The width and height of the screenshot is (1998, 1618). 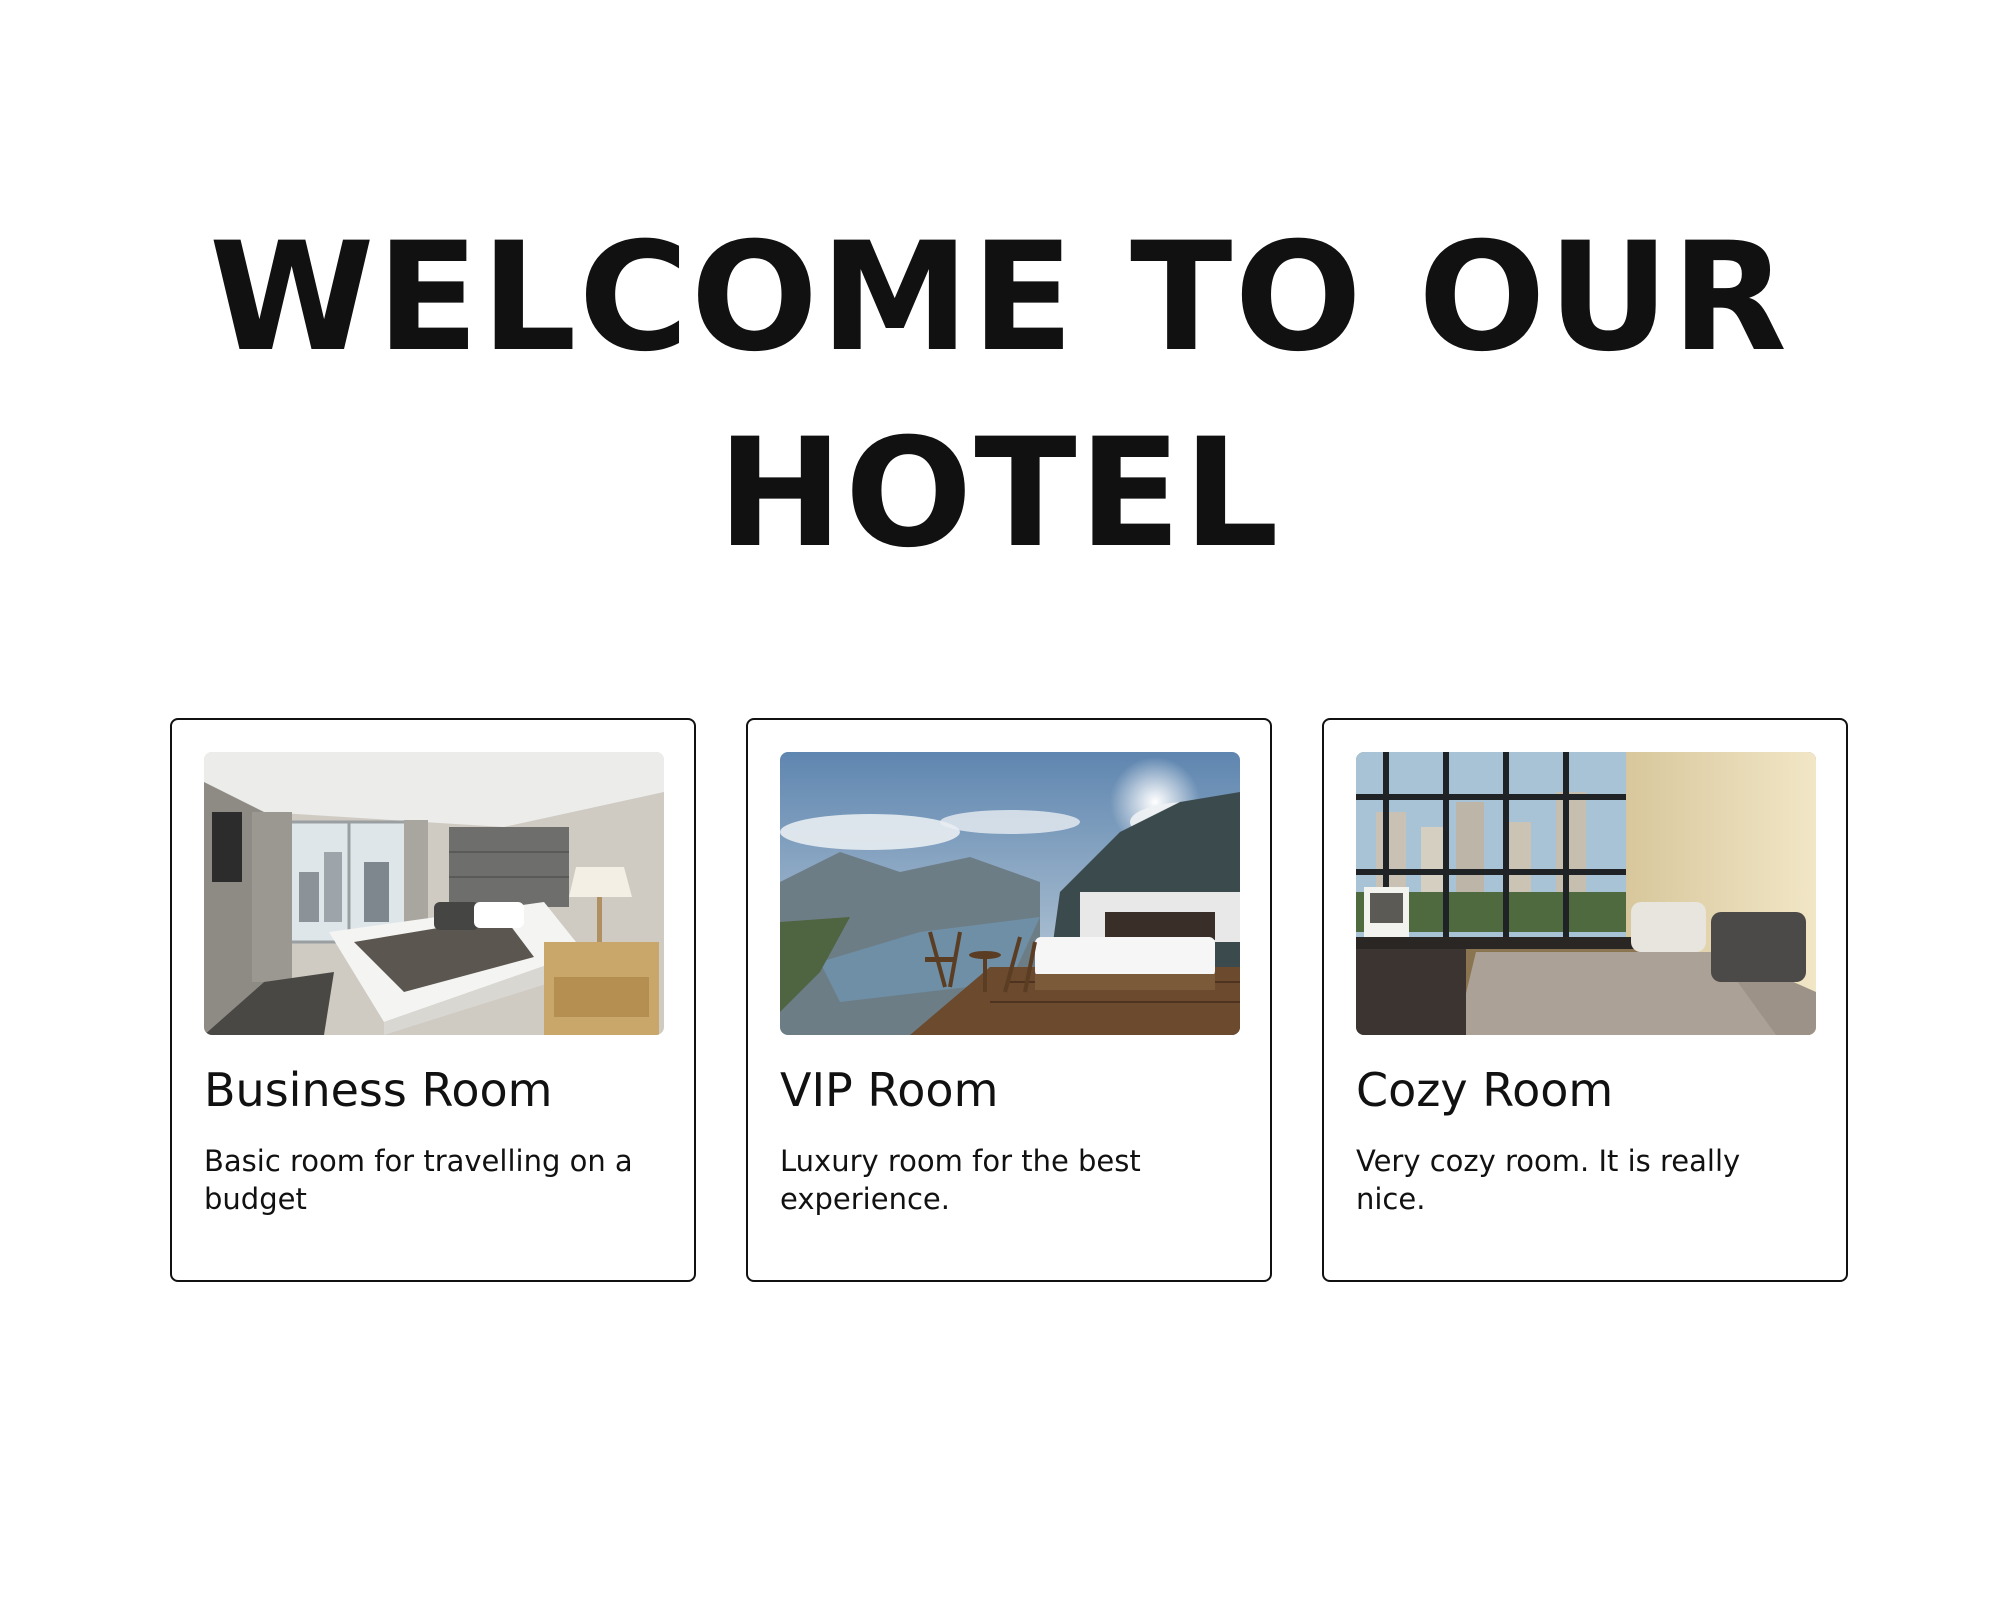 I want to click on room-title: VIP Room, so click(x=889, y=1090).